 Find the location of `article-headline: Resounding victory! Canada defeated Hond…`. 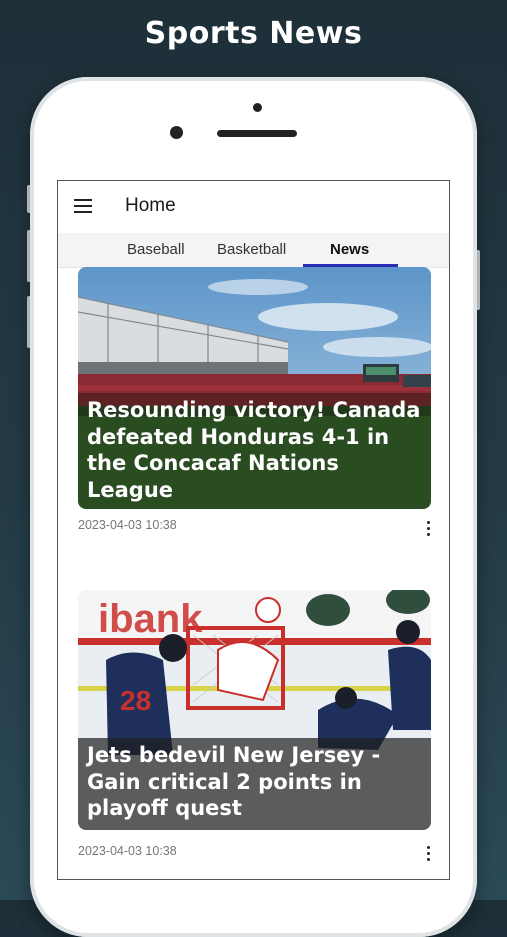

article-headline: Resounding victory! Canada defeated Hond… is located at coordinates (254, 451).